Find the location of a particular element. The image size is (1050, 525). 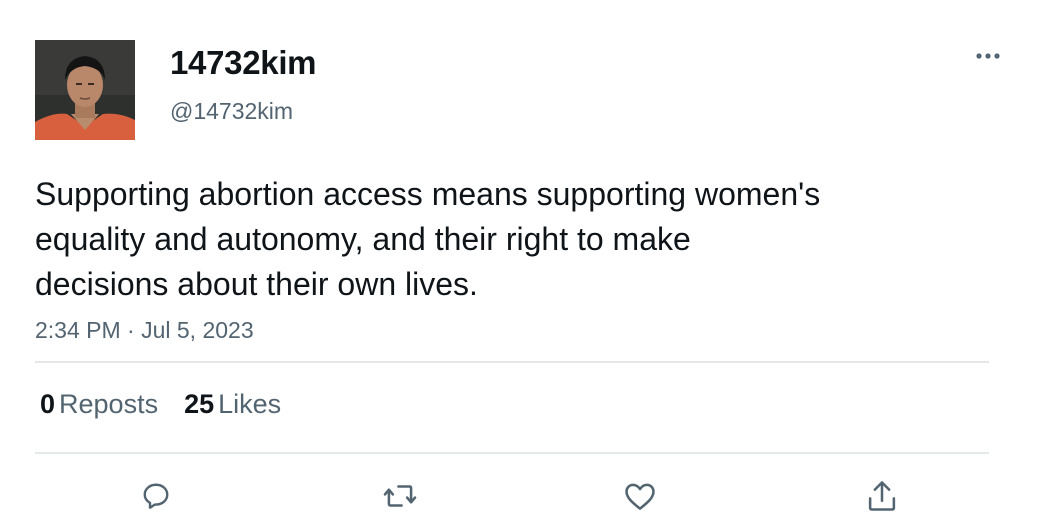

like-button is located at coordinates (640, 496).